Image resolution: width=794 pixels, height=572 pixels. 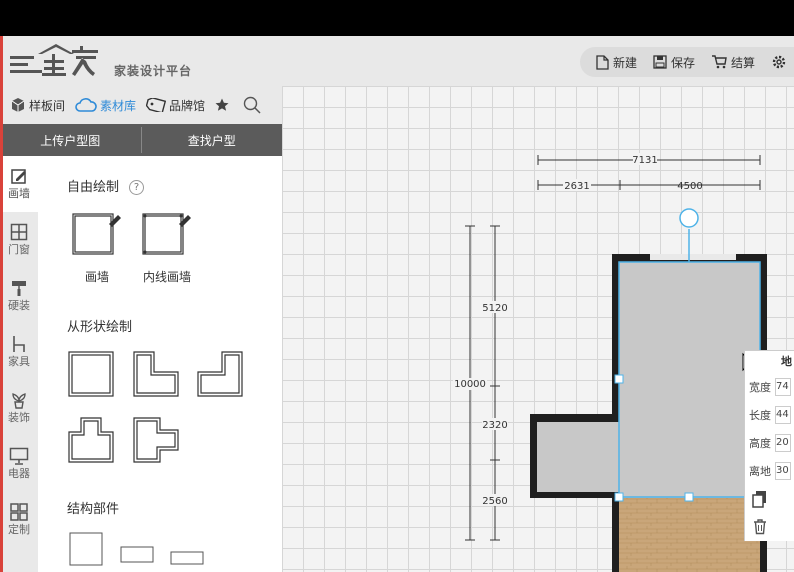 What do you see at coordinates (47, 105) in the screenshot?
I see `tab-samples-label: 样板间` at bounding box center [47, 105].